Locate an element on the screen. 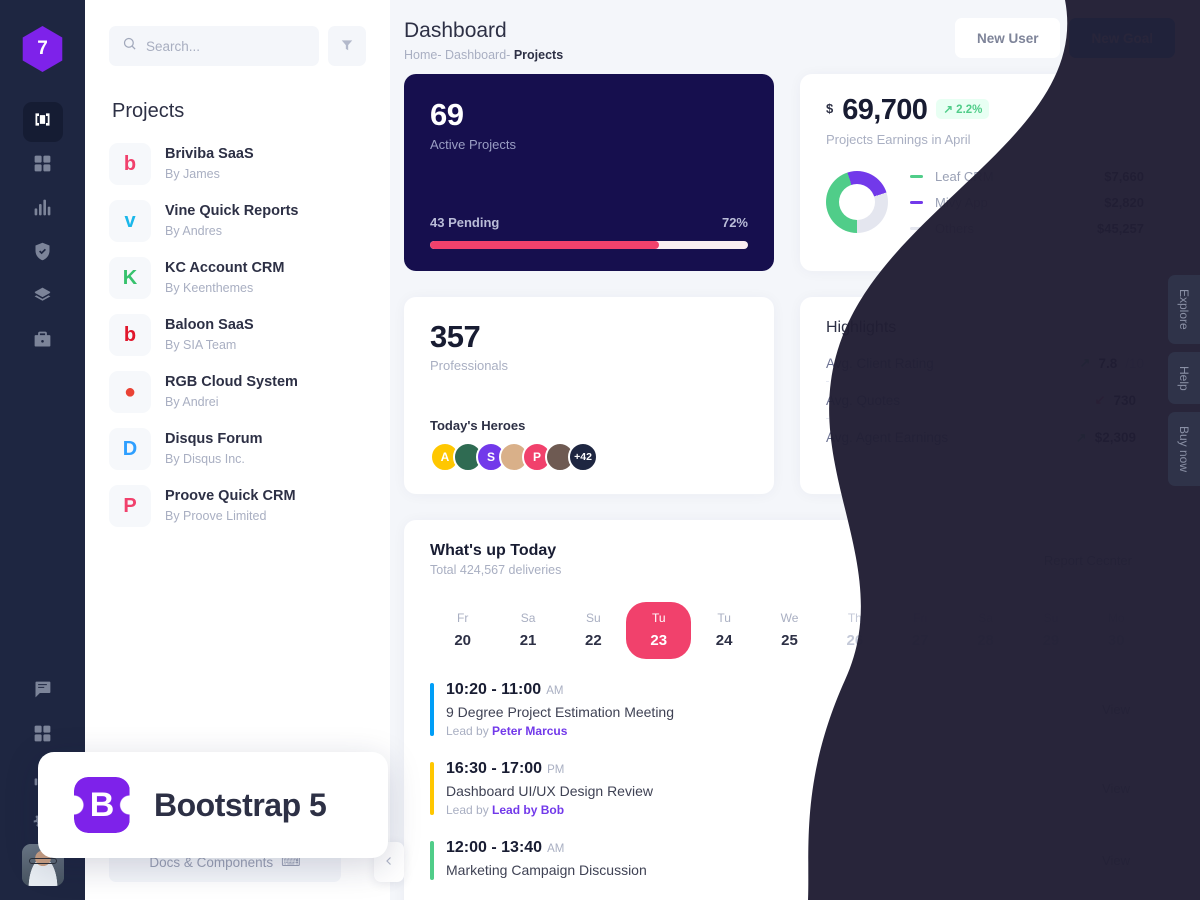  search-box is located at coordinates (214, 46).